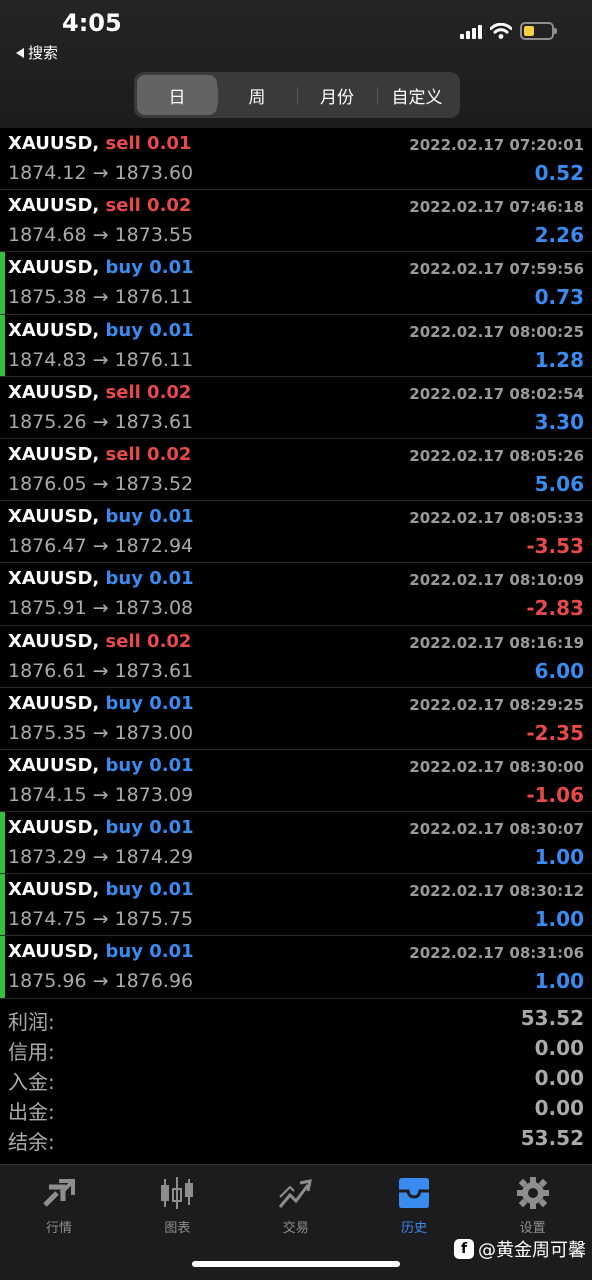 The width and height of the screenshot is (592, 1280). Describe the element at coordinates (496, 829) in the screenshot. I see `trade-datetime: 2022.02.17 08:30:07` at that location.